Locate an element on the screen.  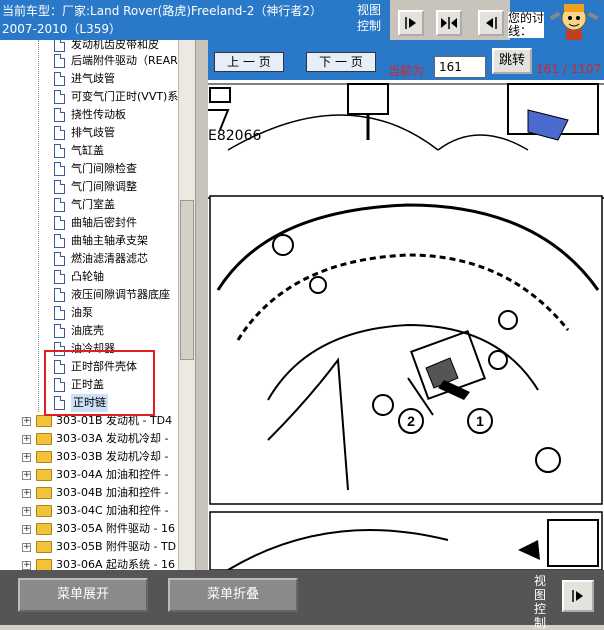
tree-item: 油泵 is located at coordinates (73, 313).